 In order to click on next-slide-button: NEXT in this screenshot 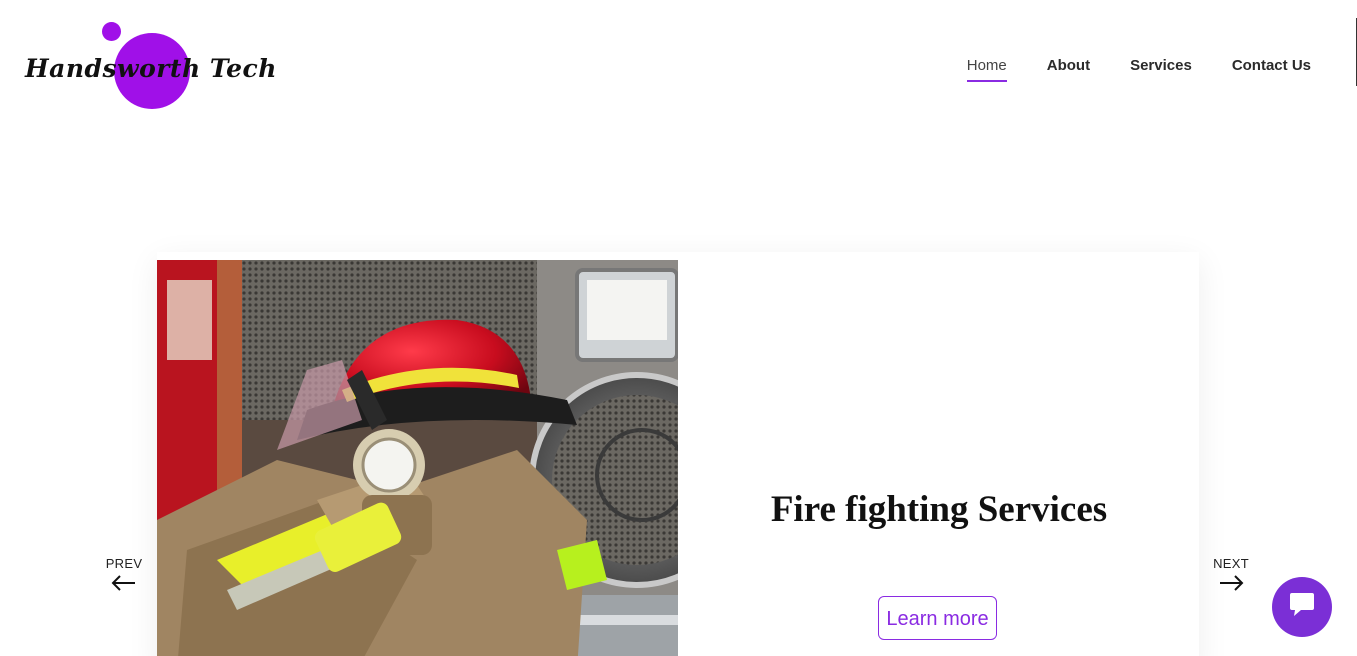, I will do `click(1231, 576)`.